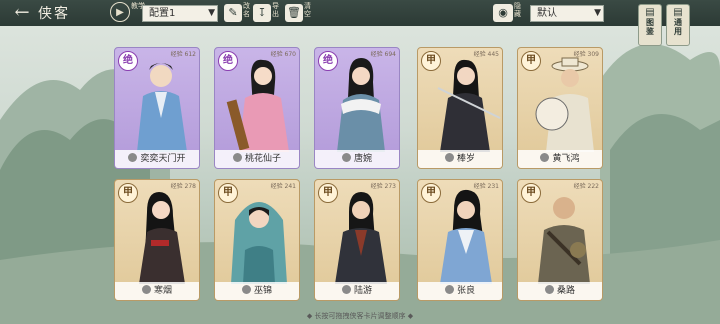  Describe the element at coordinates (567, 13) in the screenshot. I see `sort-select: 默认 ▼` at that location.